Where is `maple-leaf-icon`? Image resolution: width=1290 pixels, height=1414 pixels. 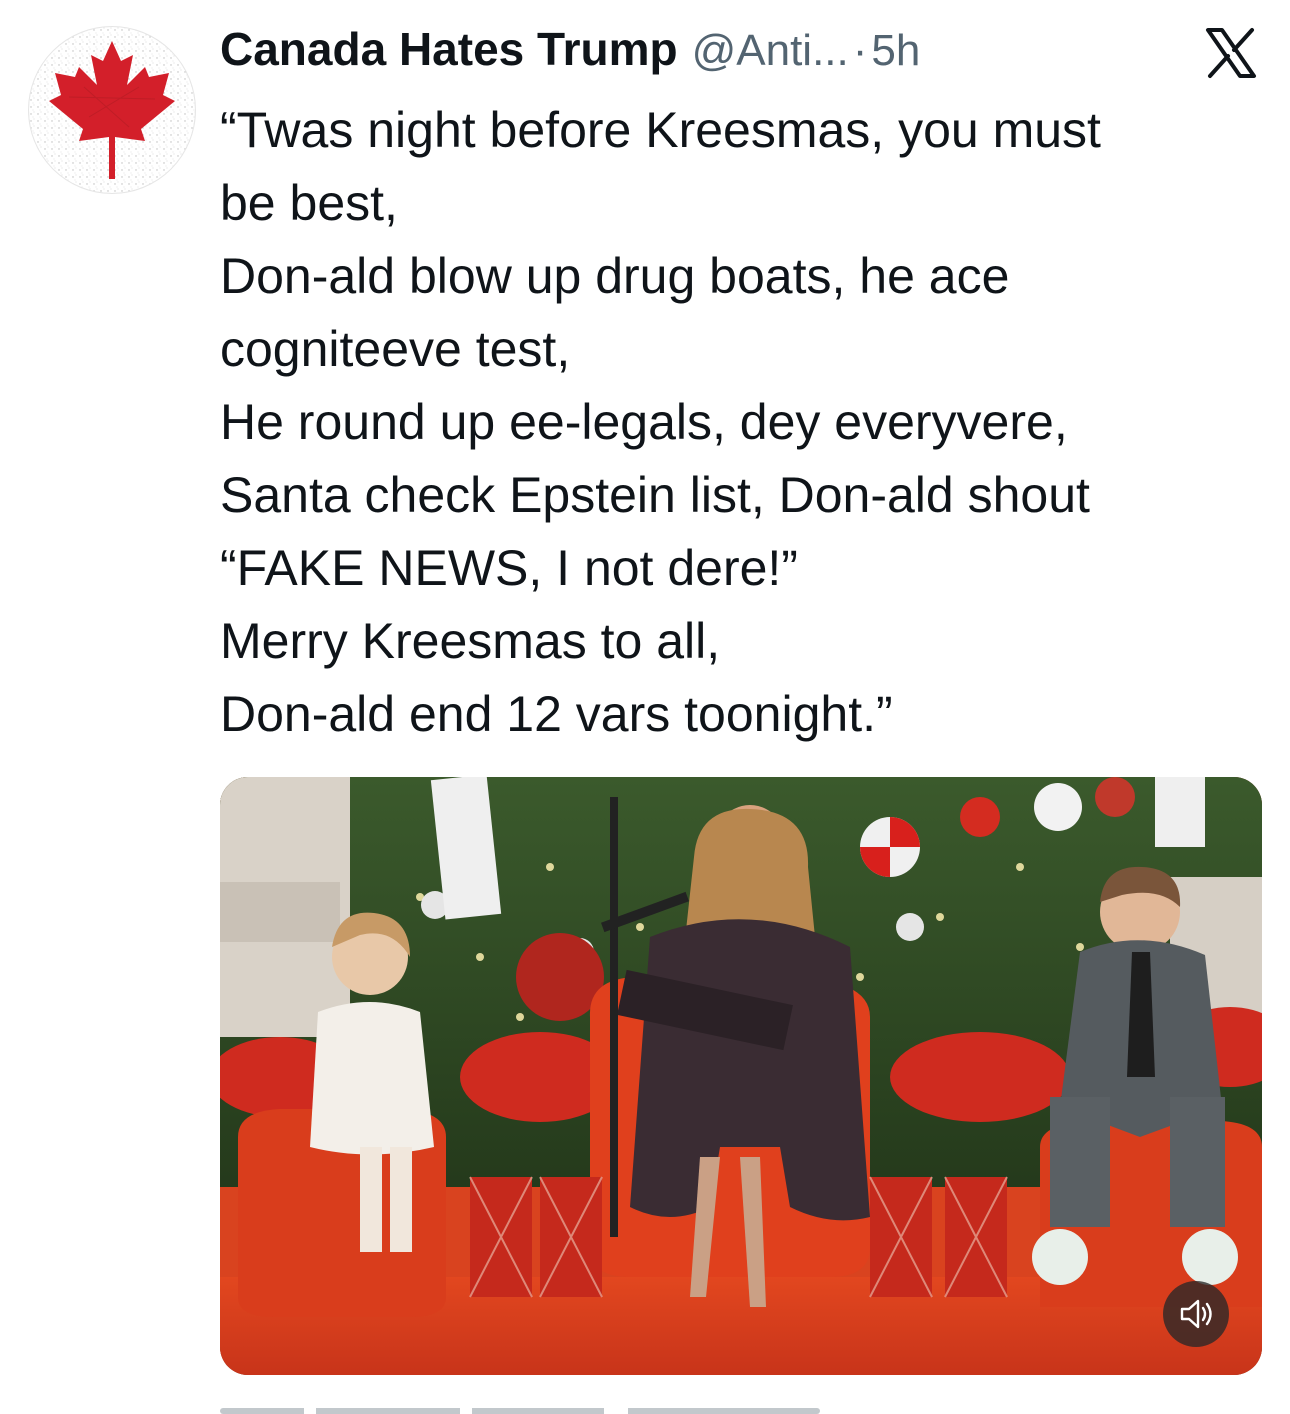 maple-leaf-icon is located at coordinates (112, 110).